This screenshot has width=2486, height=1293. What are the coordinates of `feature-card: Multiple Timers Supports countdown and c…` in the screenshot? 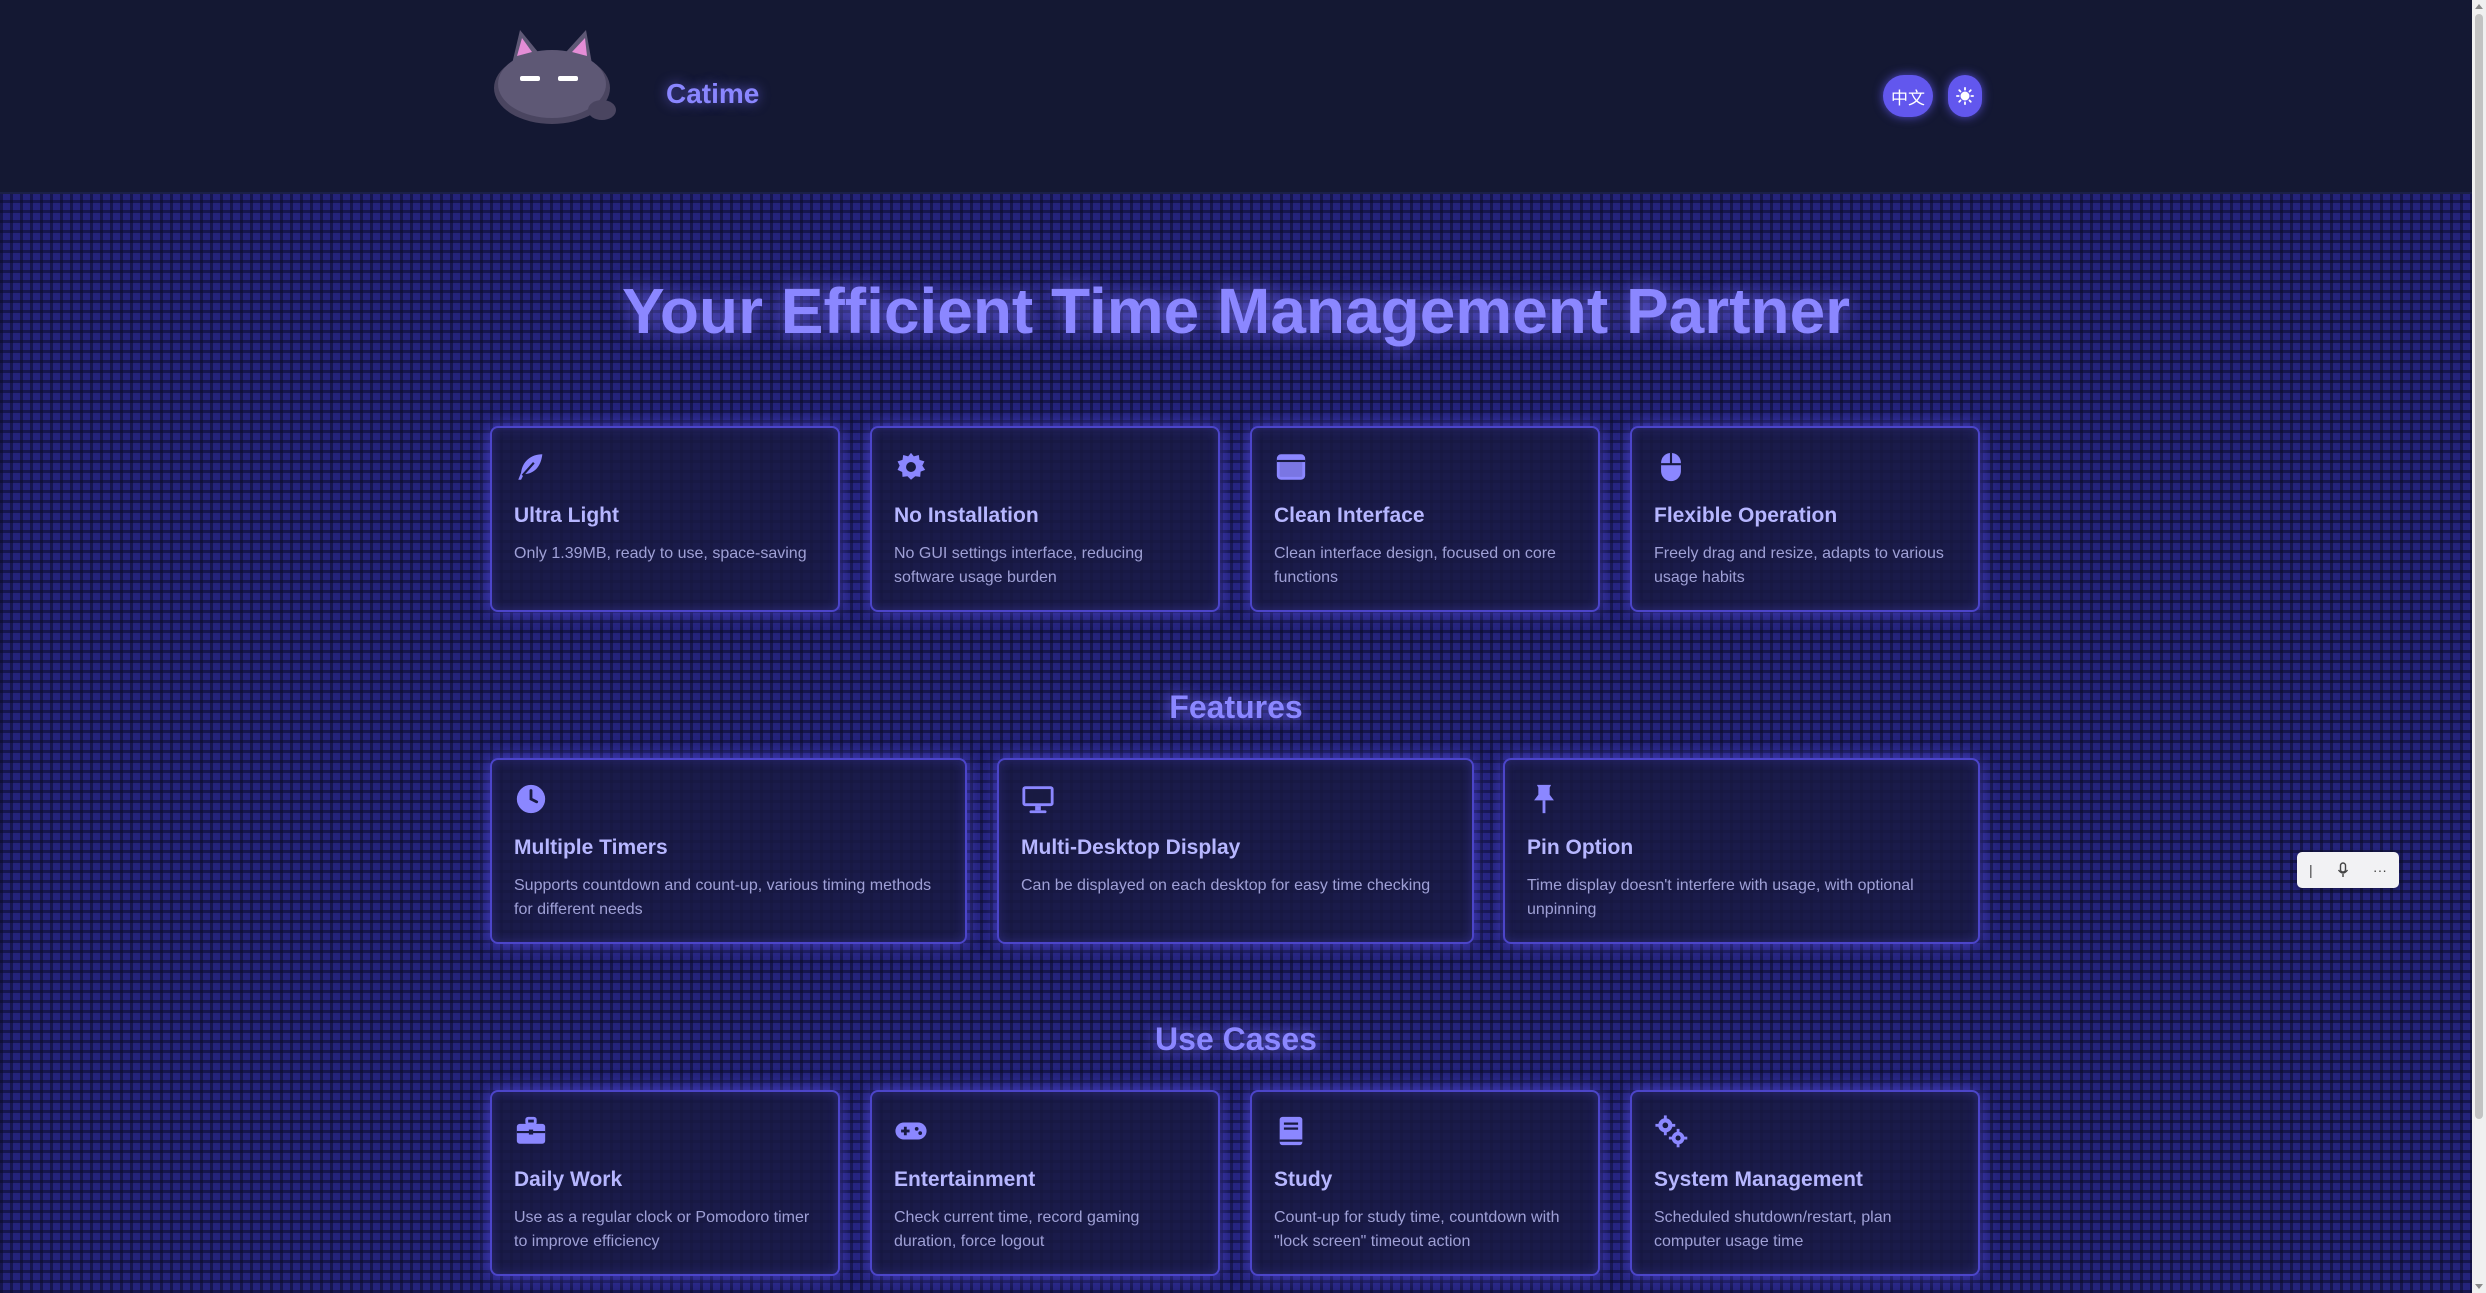 It's located at (728, 851).